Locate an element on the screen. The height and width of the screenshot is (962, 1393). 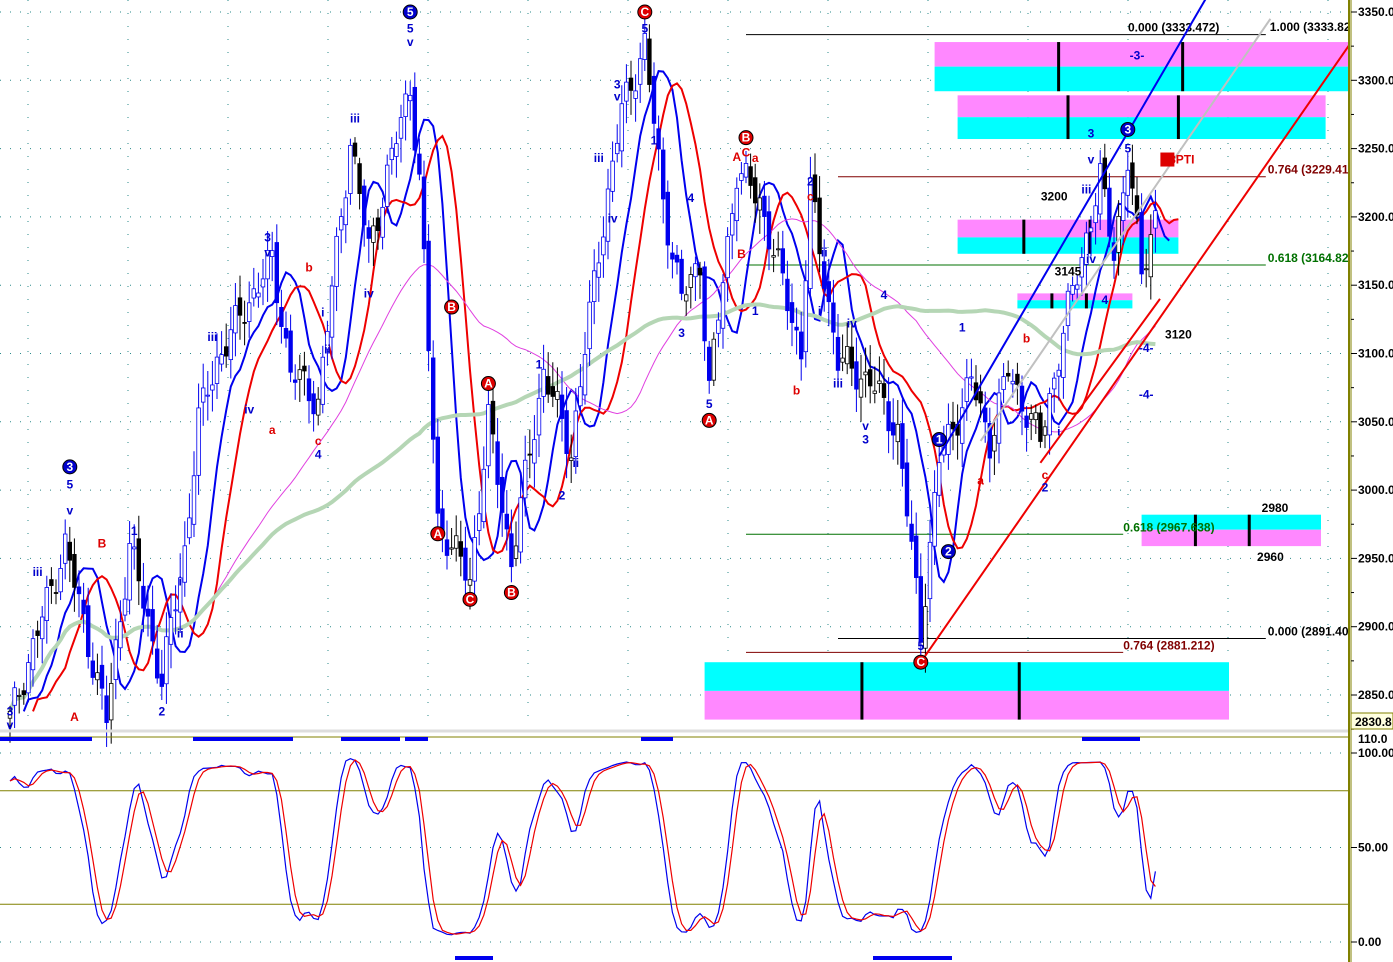
wave-label: B is located at coordinates (511, 593).